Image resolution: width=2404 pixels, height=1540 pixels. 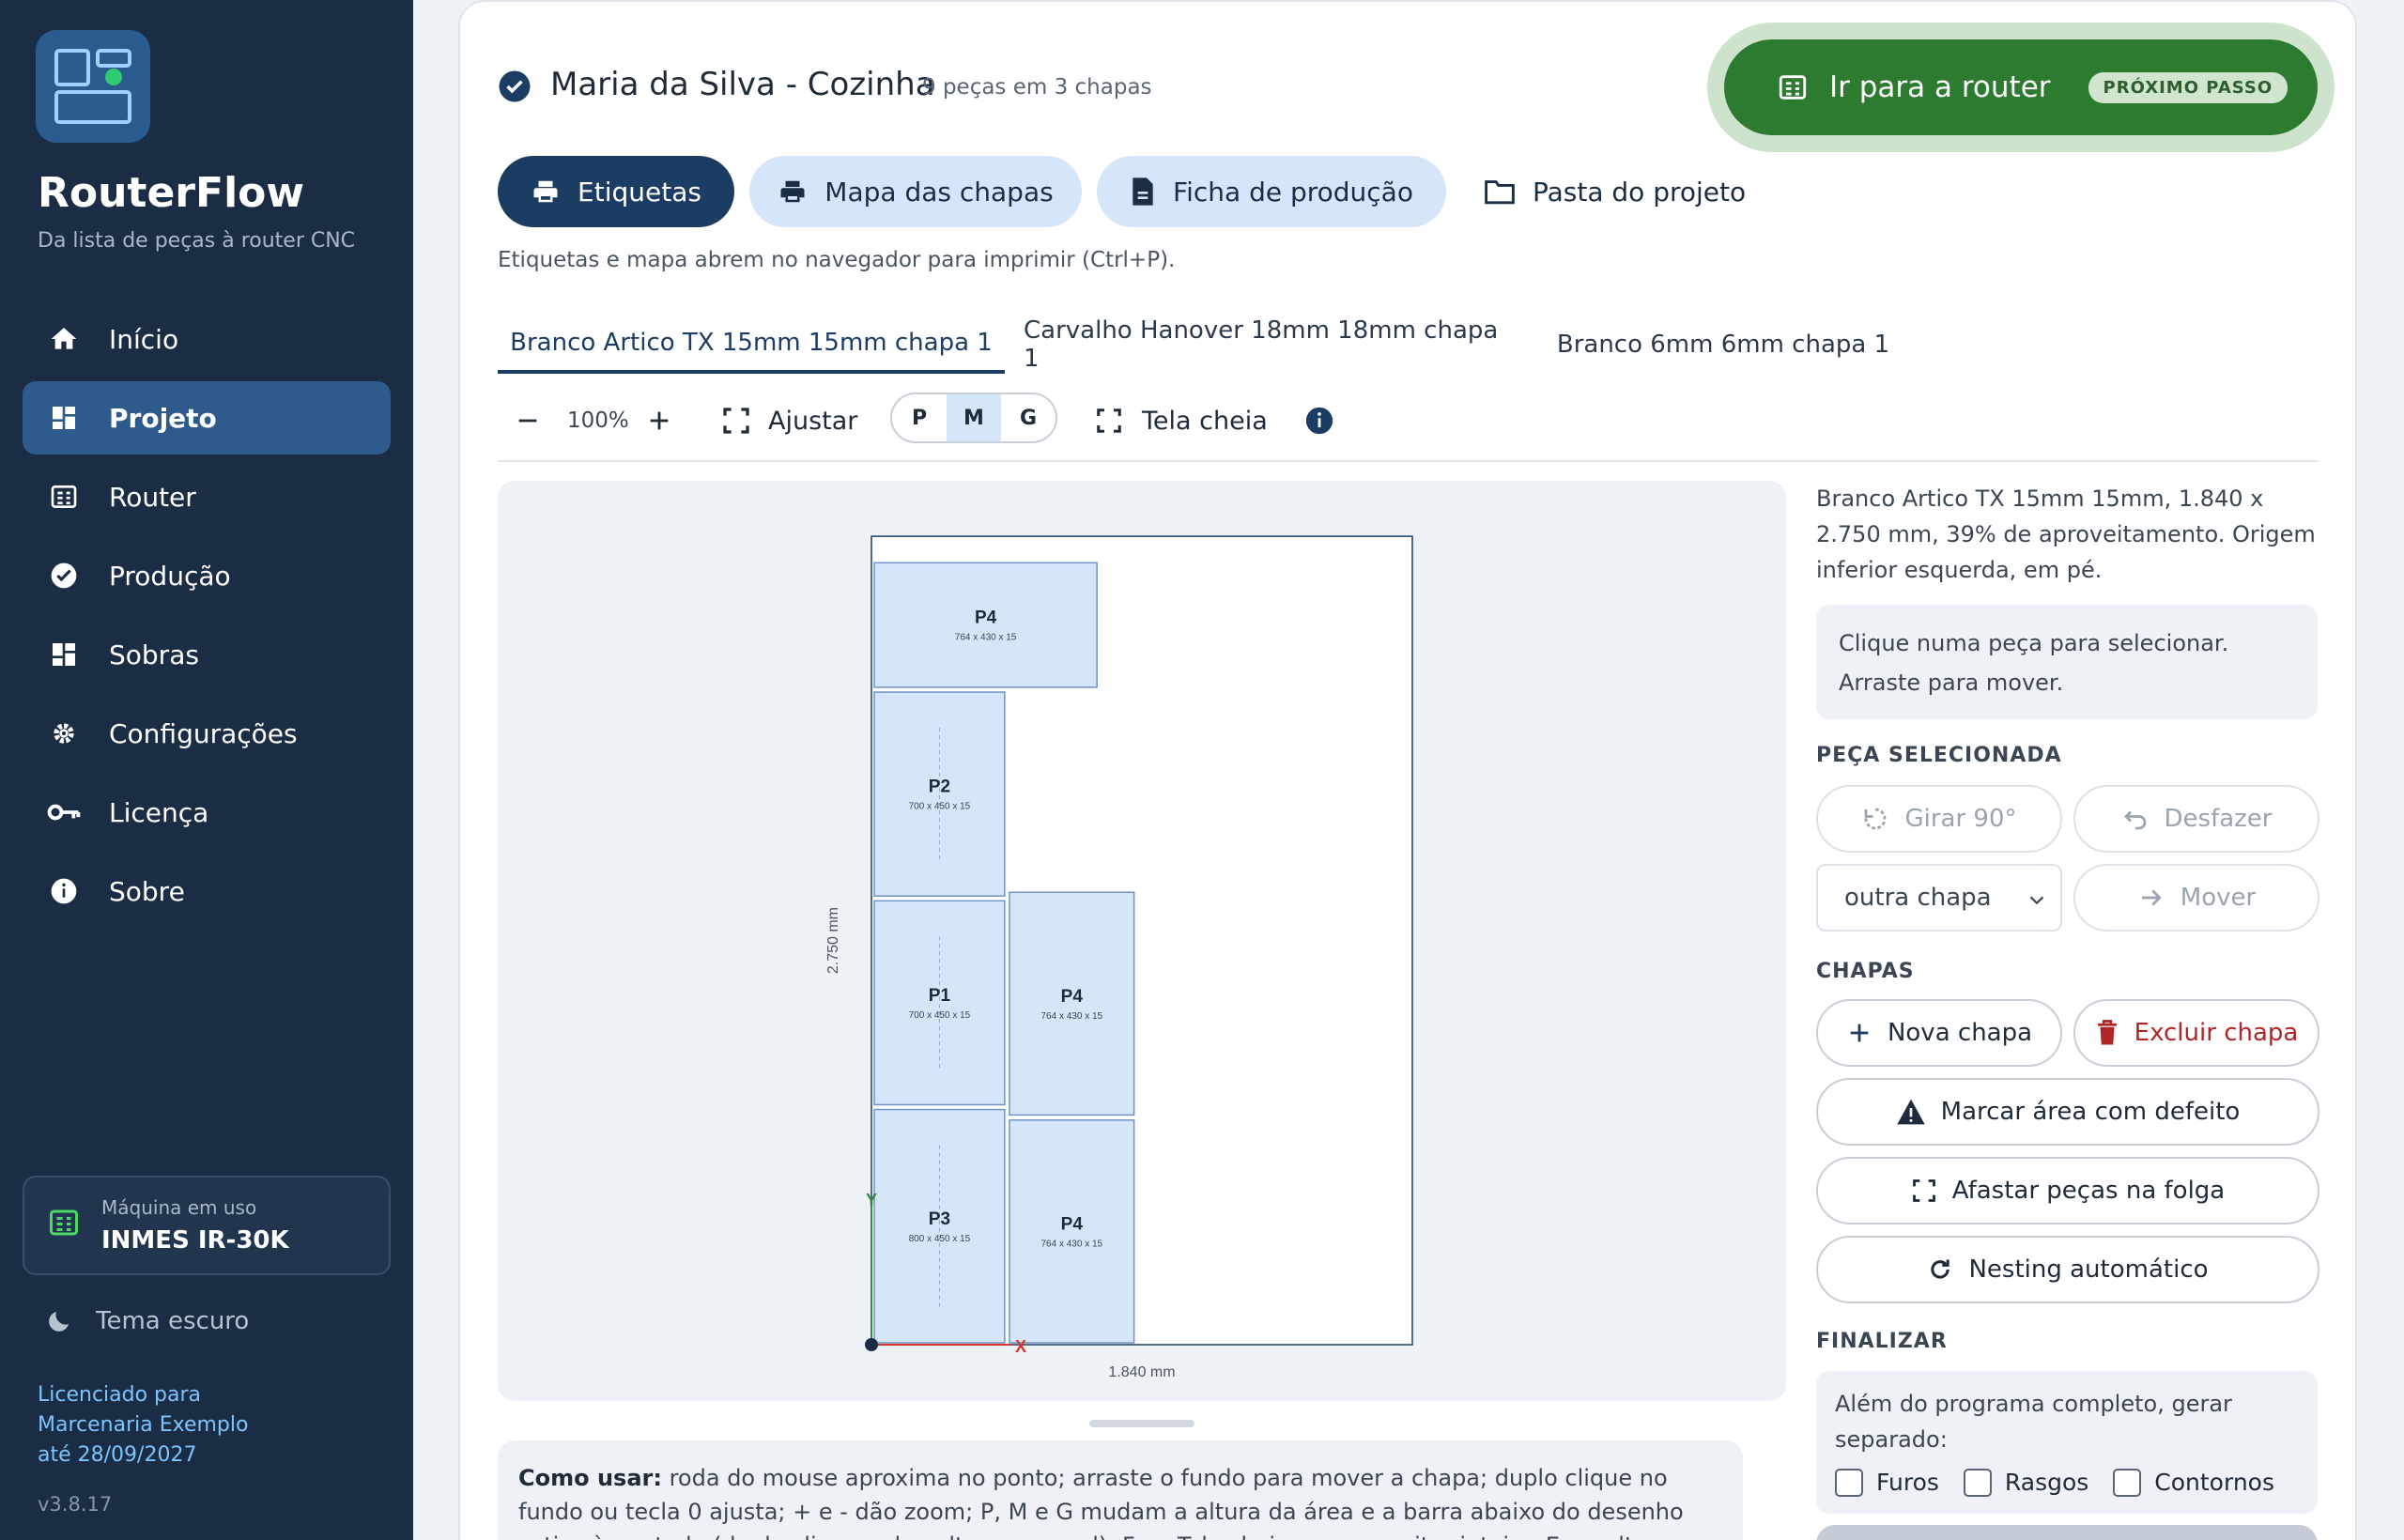 I want to click on arrow-right-icon, so click(x=2151, y=897).